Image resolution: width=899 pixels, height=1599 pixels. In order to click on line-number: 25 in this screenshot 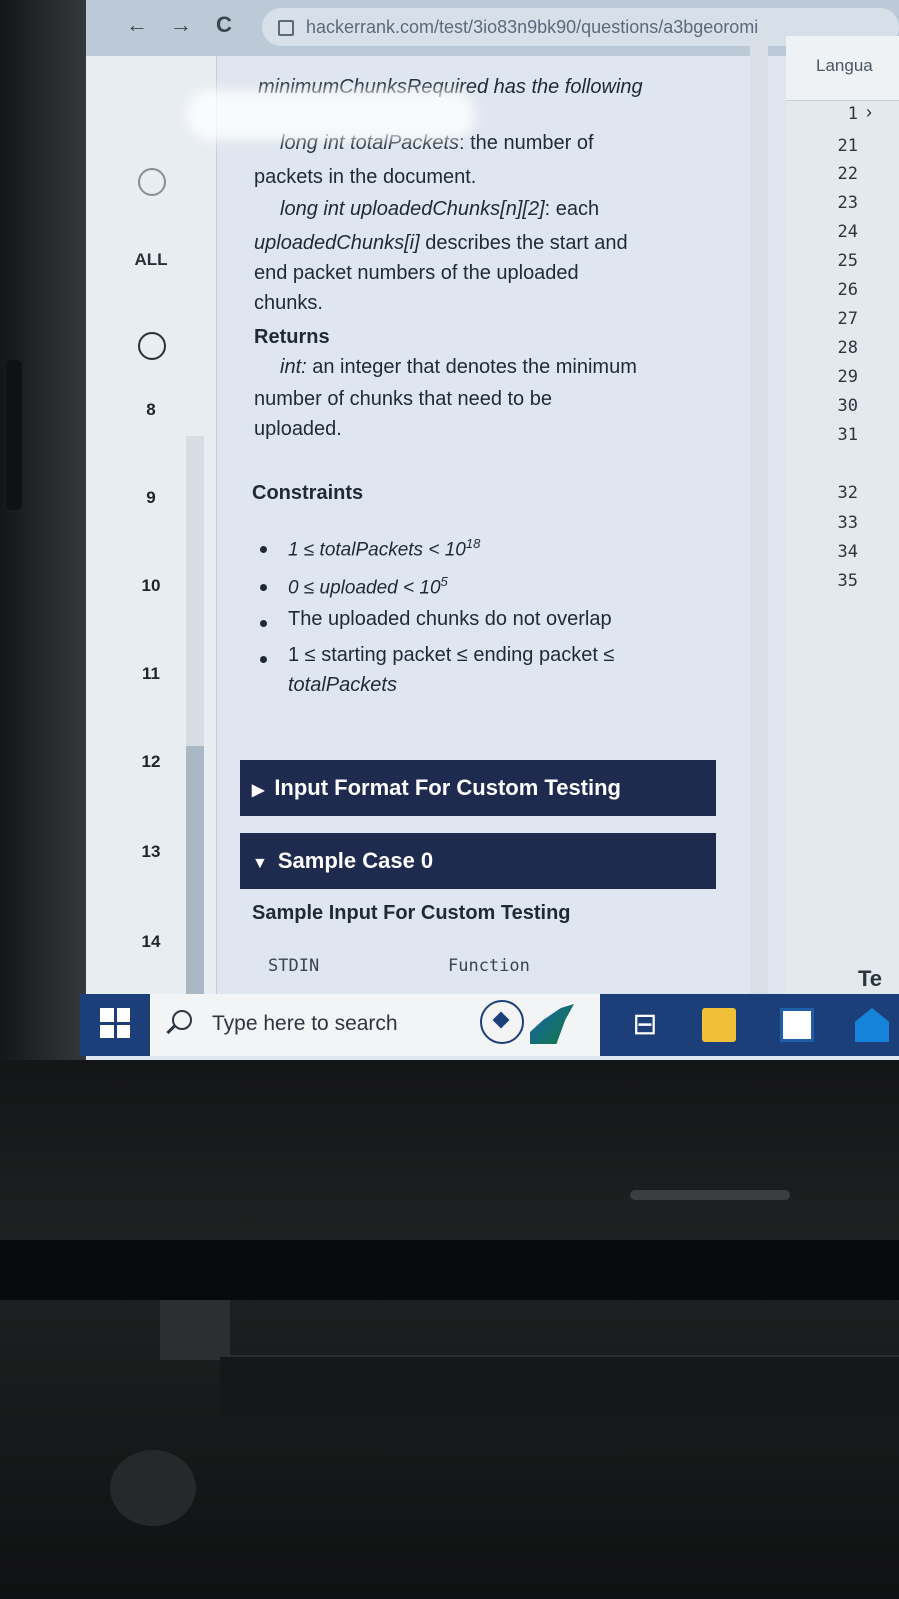, I will do `click(847, 261)`.